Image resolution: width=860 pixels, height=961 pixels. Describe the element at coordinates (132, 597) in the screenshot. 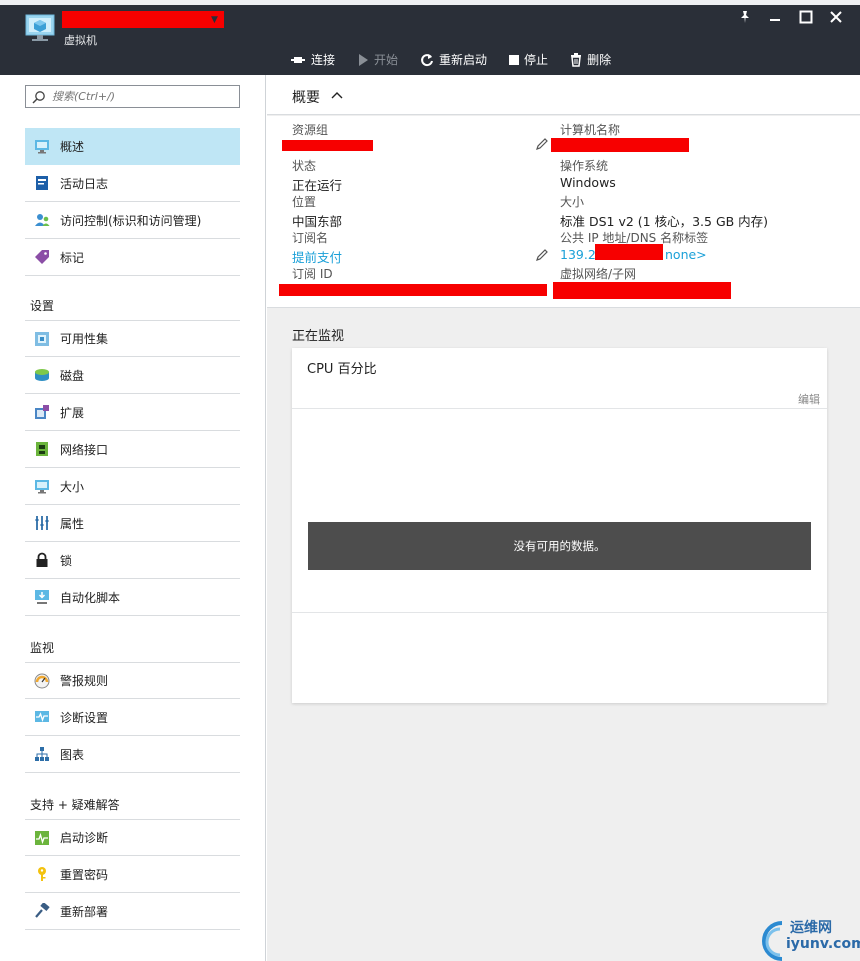

I see `sidebar-item-automation-script: 自动化脚本` at that location.